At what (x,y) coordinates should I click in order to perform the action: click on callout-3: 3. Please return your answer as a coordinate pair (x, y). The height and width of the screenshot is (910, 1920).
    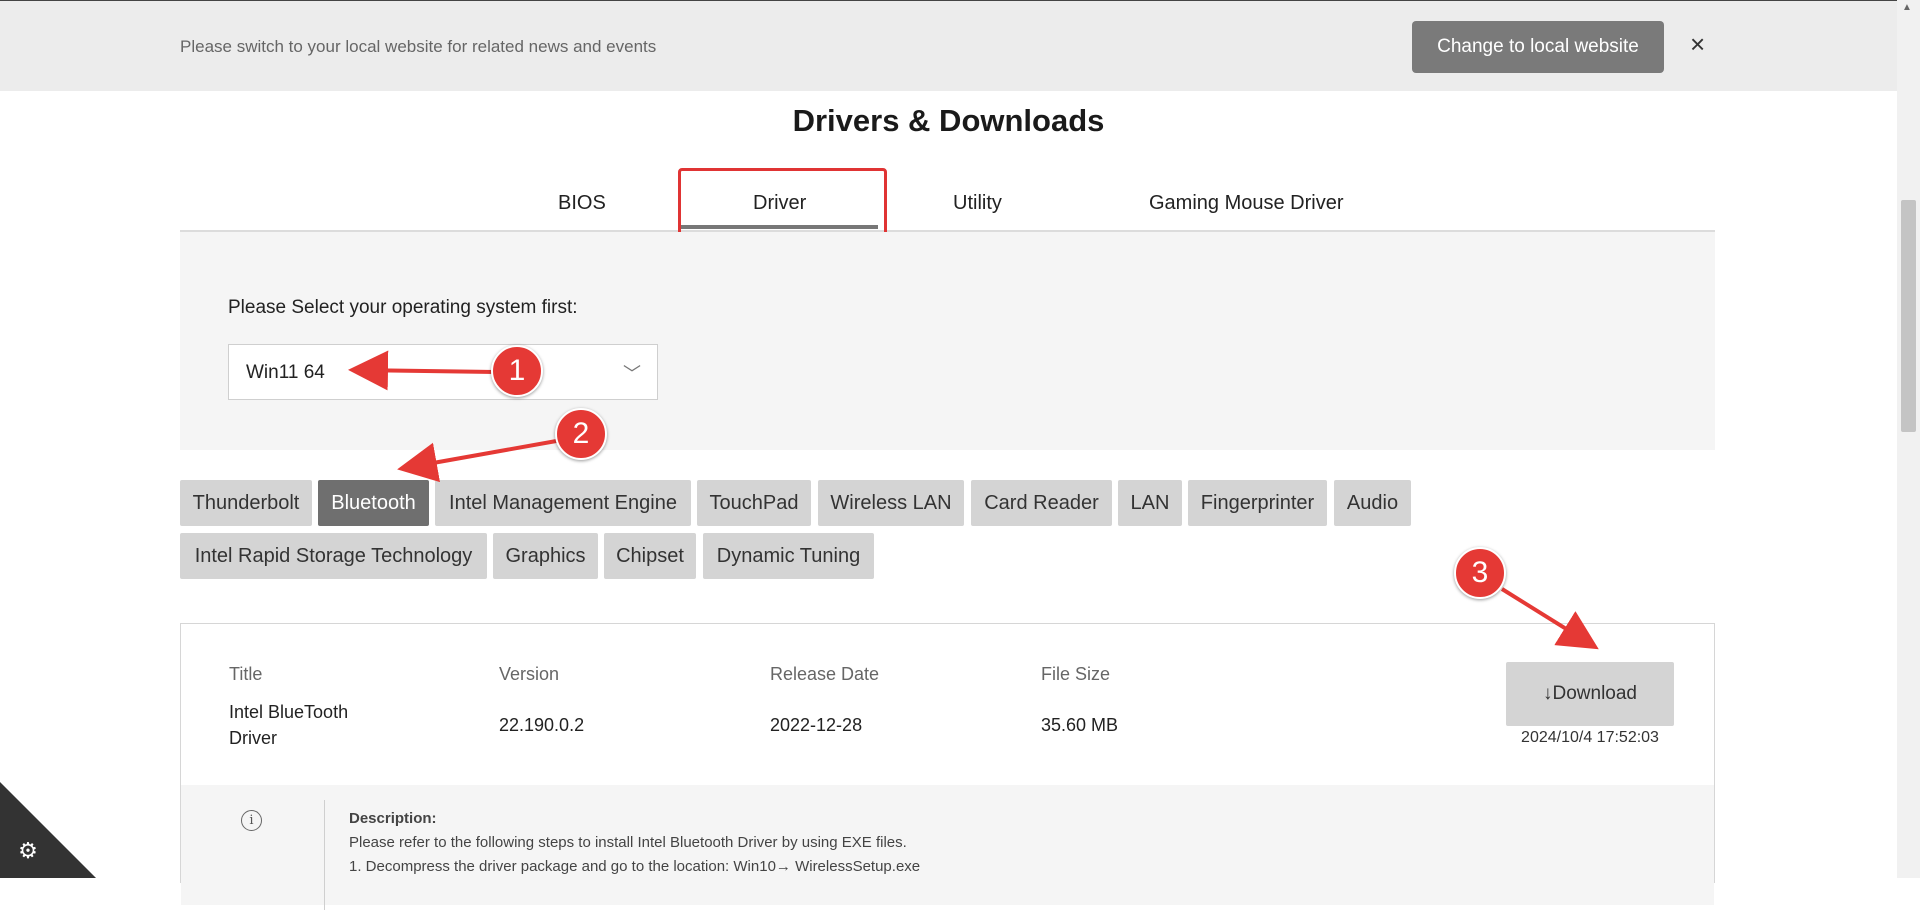
    Looking at the image, I should click on (1480, 573).